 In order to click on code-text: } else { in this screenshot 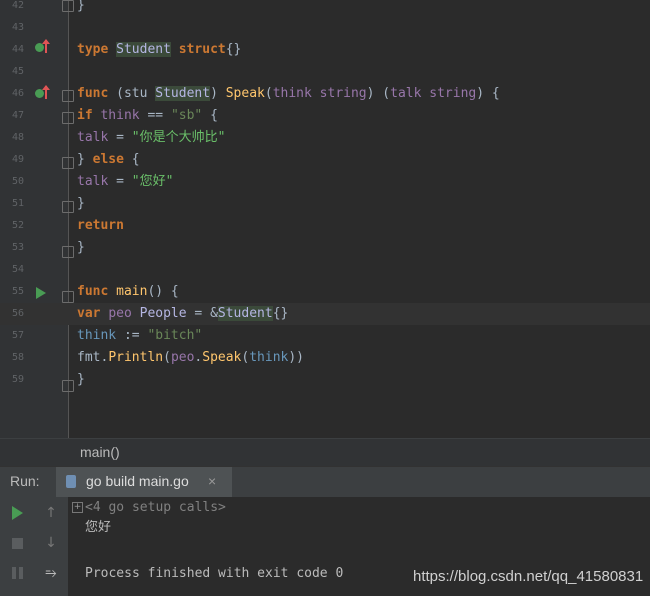, I will do `click(108, 160)`.